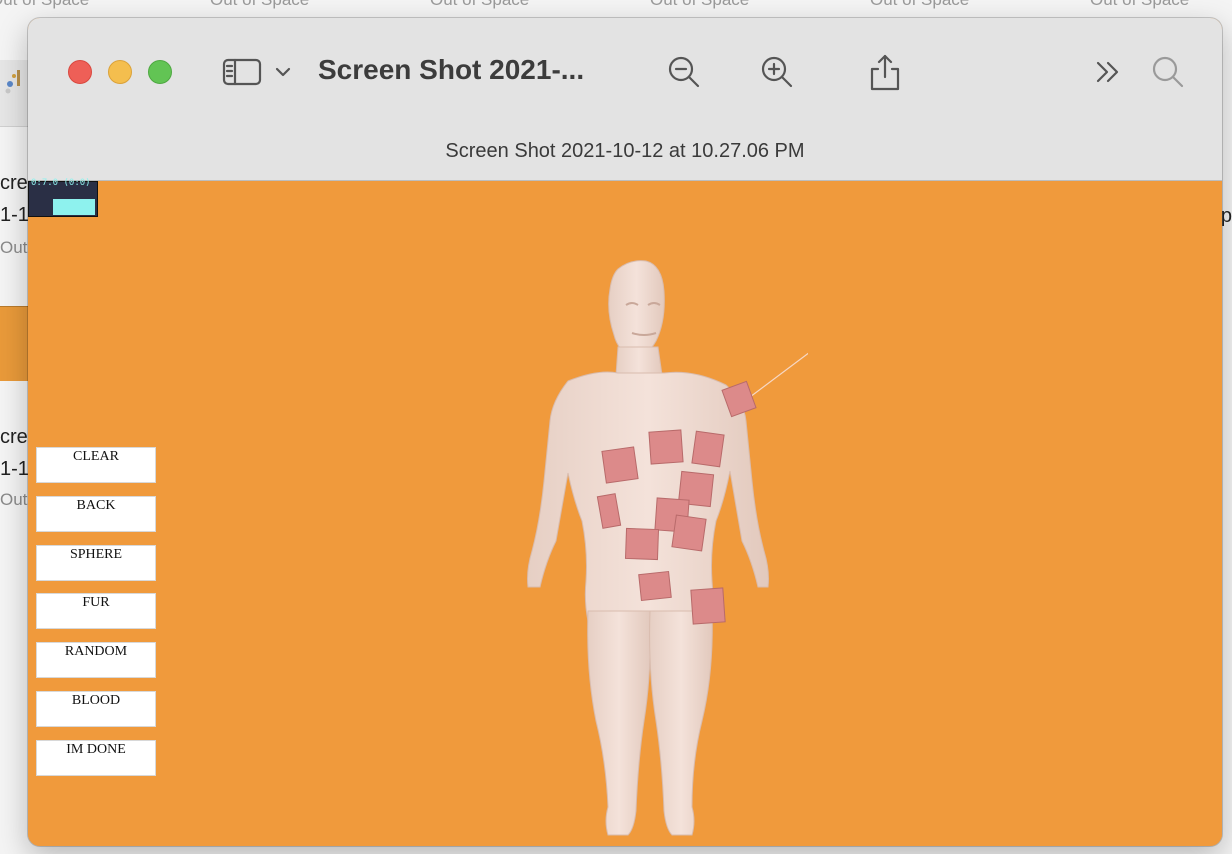 This screenshot has height=854, width=1232. I want to click on background-fragment: p, so click(1226, 216).